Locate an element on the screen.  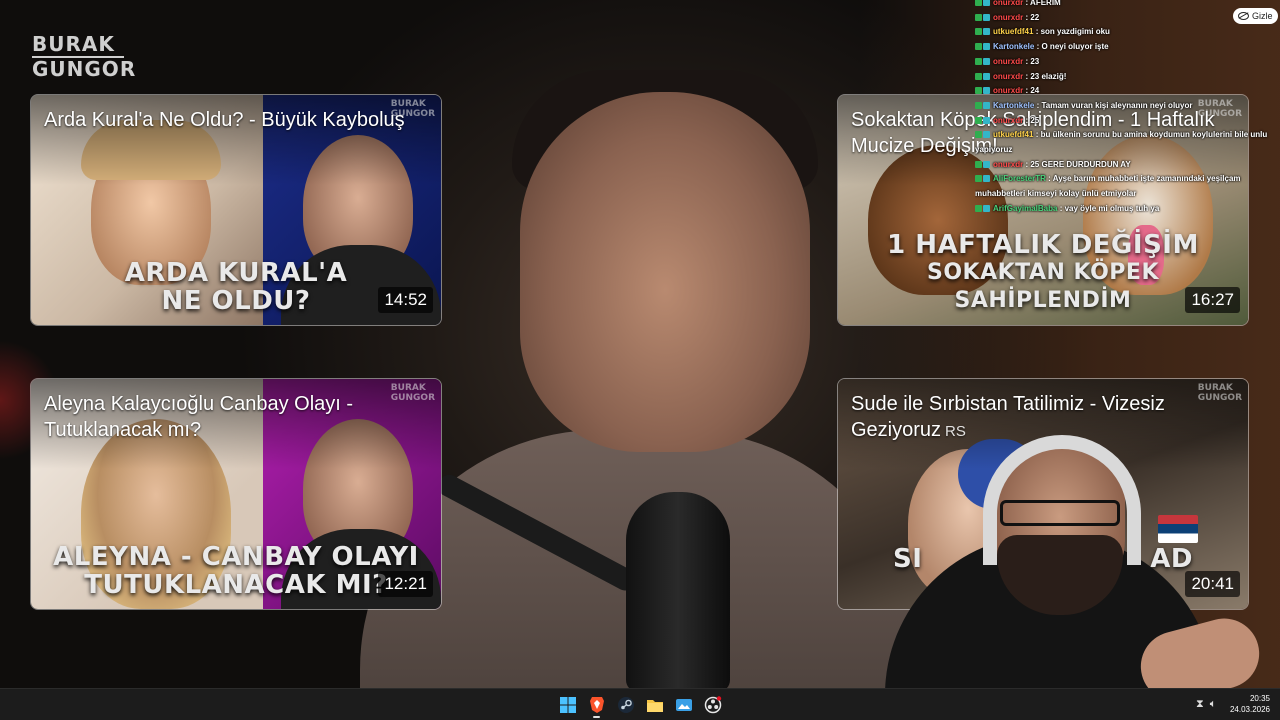
streamer-webcam is located at coordinates (1062, 561).